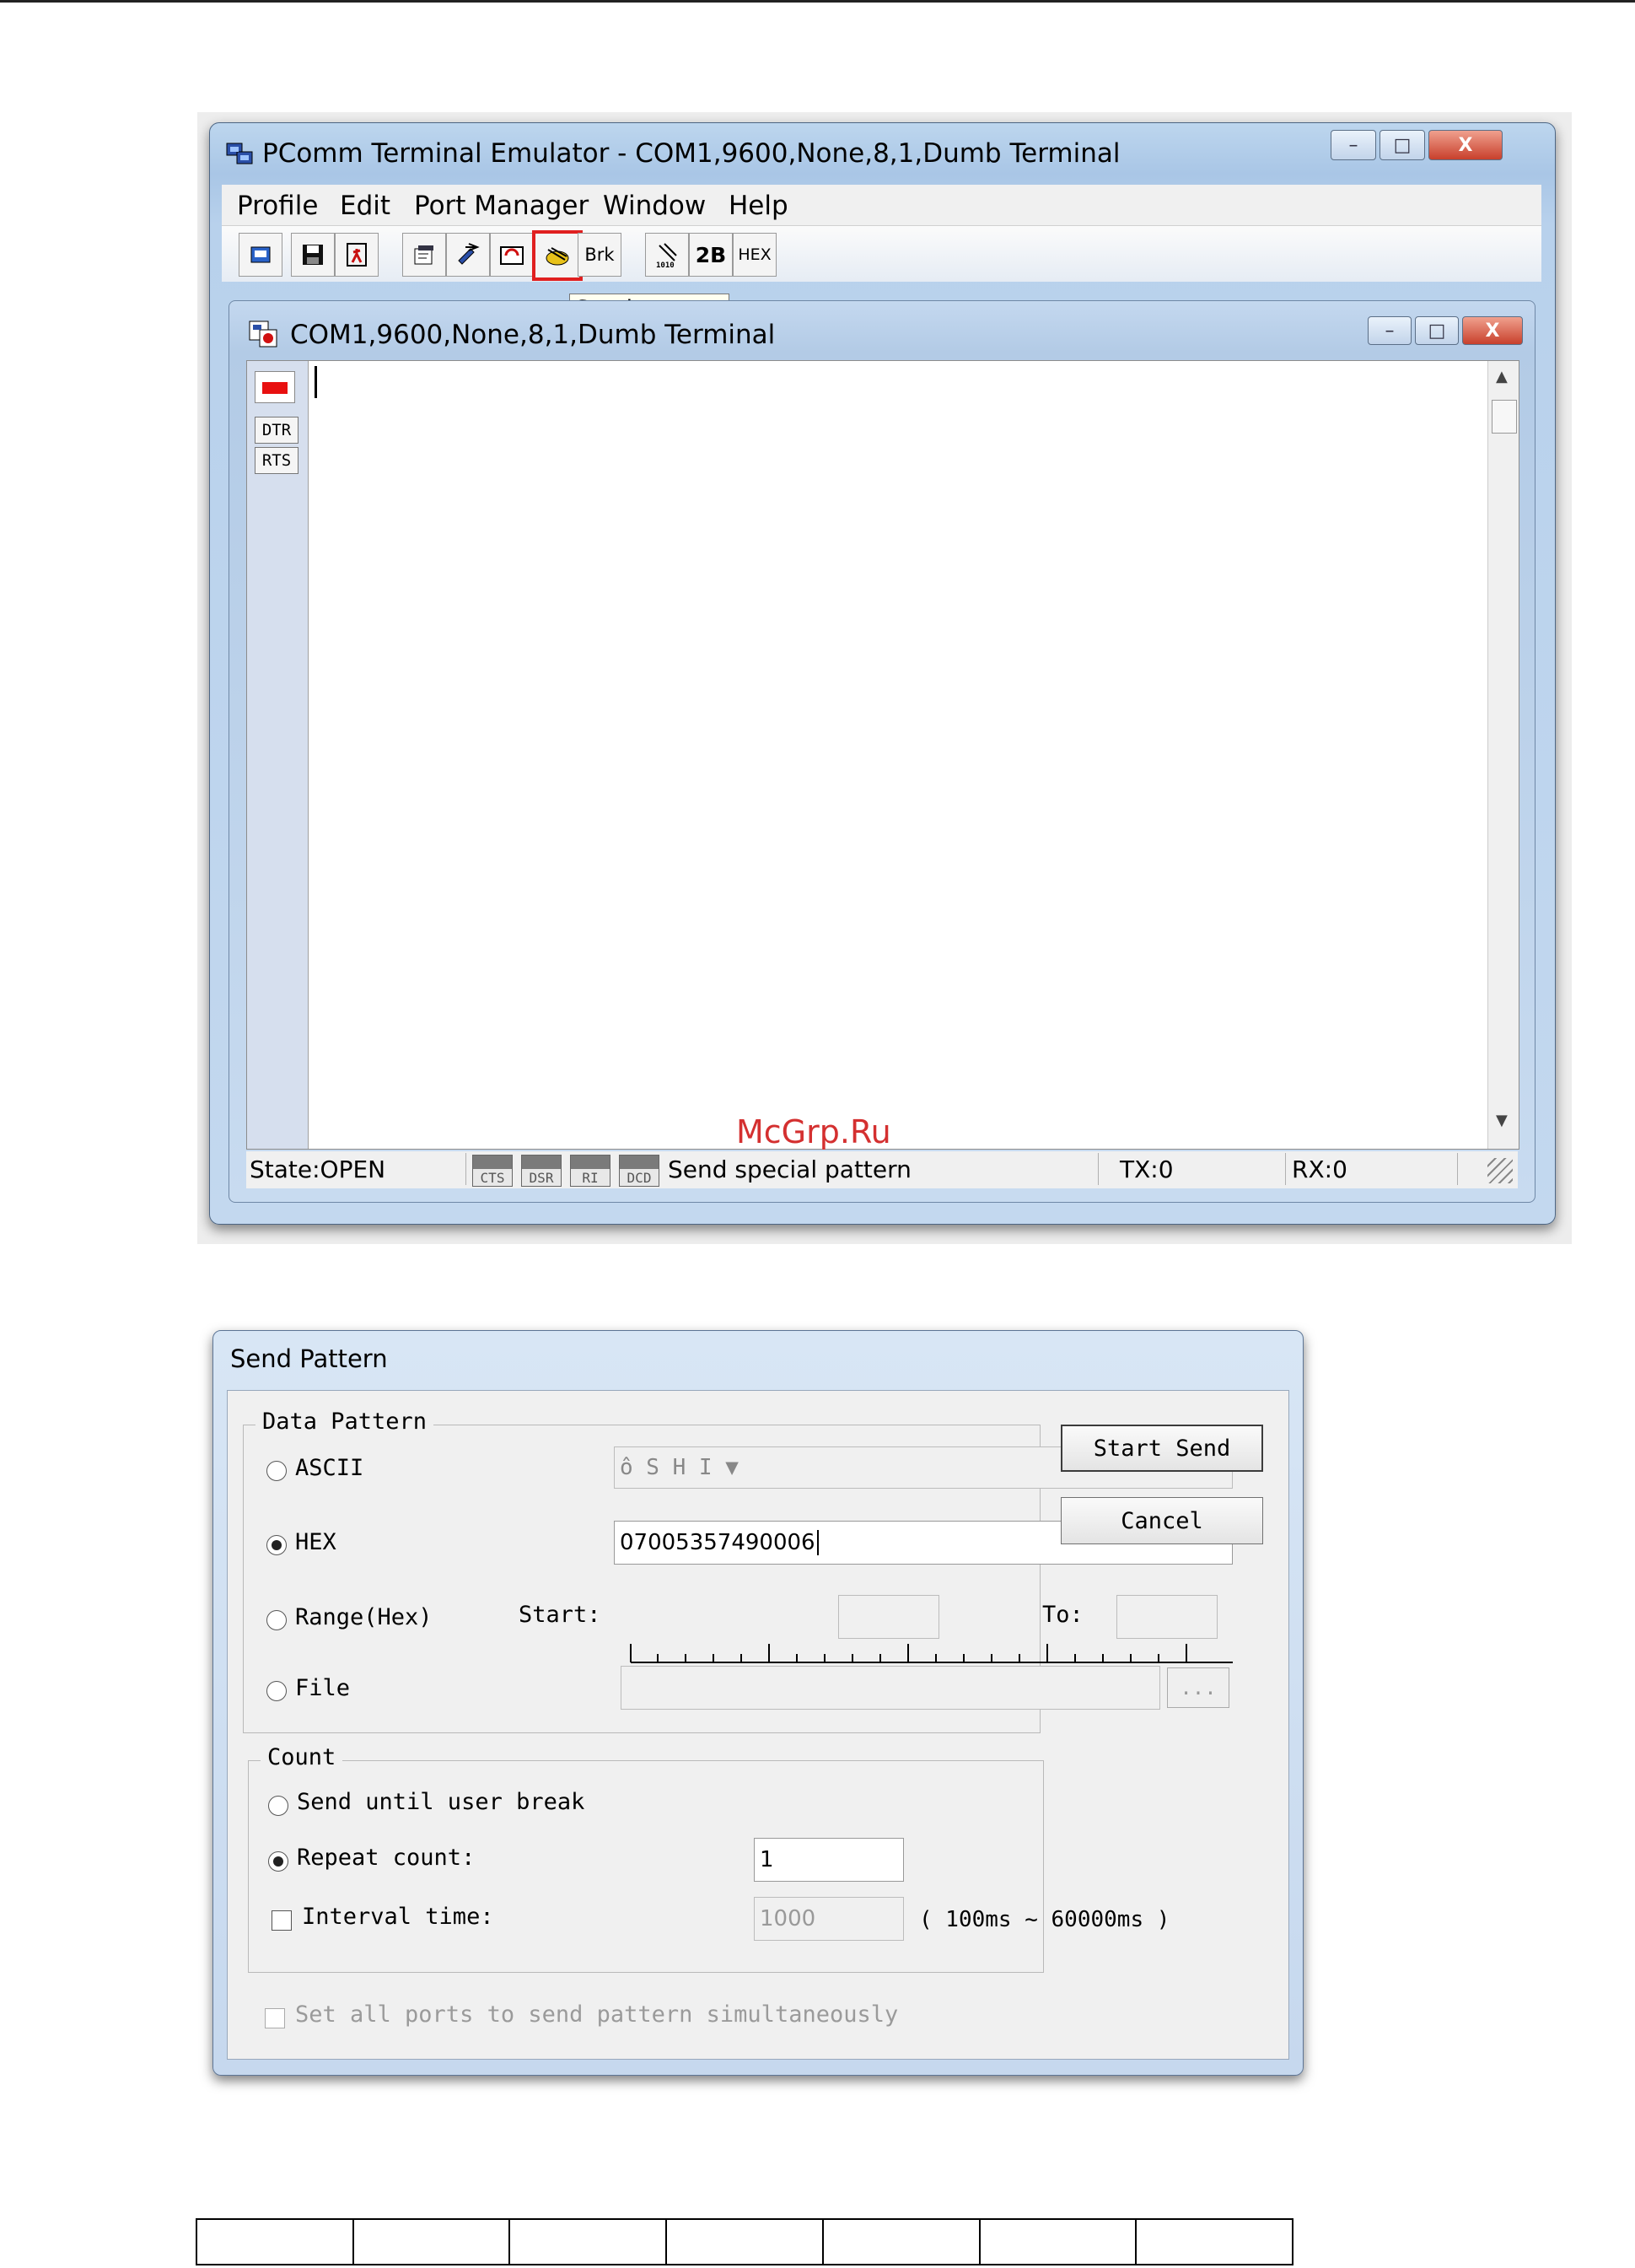 This screenshot has width=1635, height=2268. I want to click on window-caption-buttons: – □ X, so click(1415, 145).